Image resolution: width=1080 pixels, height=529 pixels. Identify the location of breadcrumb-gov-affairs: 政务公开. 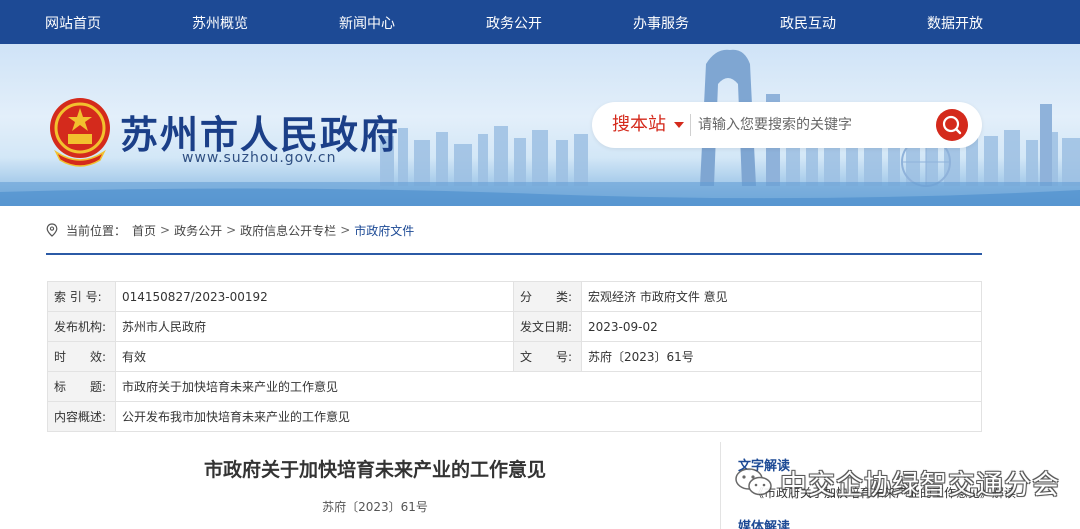
(198, 230).